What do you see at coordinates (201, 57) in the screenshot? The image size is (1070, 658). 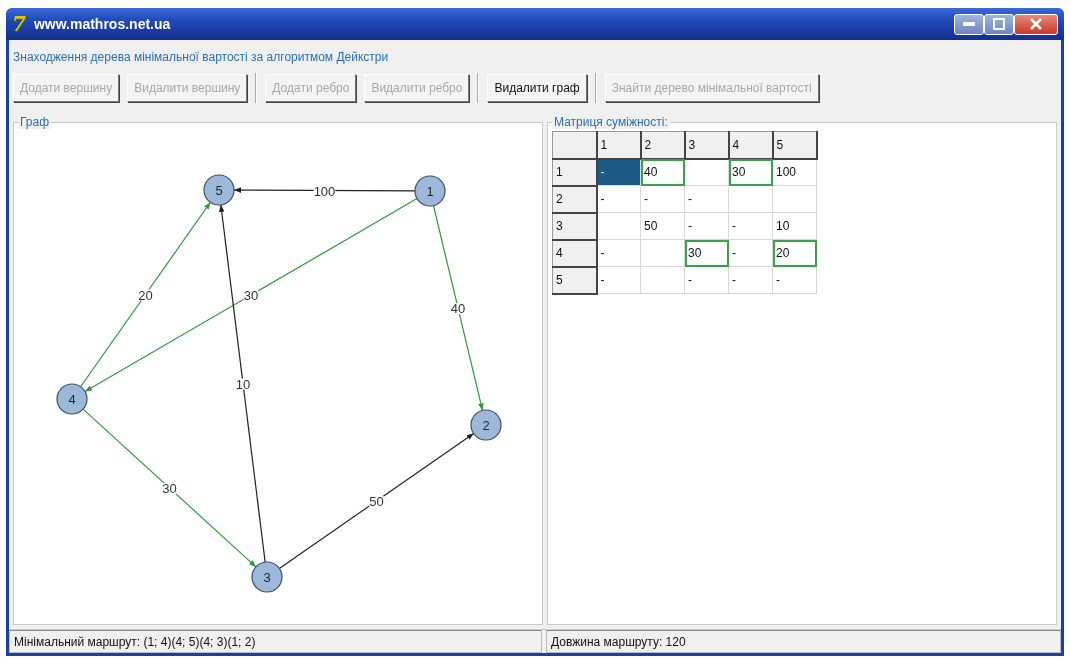 I see `subtitle-text: Знаходження дерева мінімальної вартості за алгоритмом Дейкстри` at bounding box center [201, 57].